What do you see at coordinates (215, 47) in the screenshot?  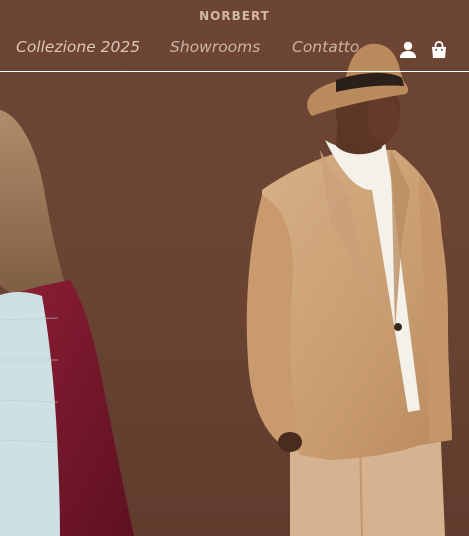 I see `nav-link-showrooms: Showrooms` at bounding box center [215, 47].